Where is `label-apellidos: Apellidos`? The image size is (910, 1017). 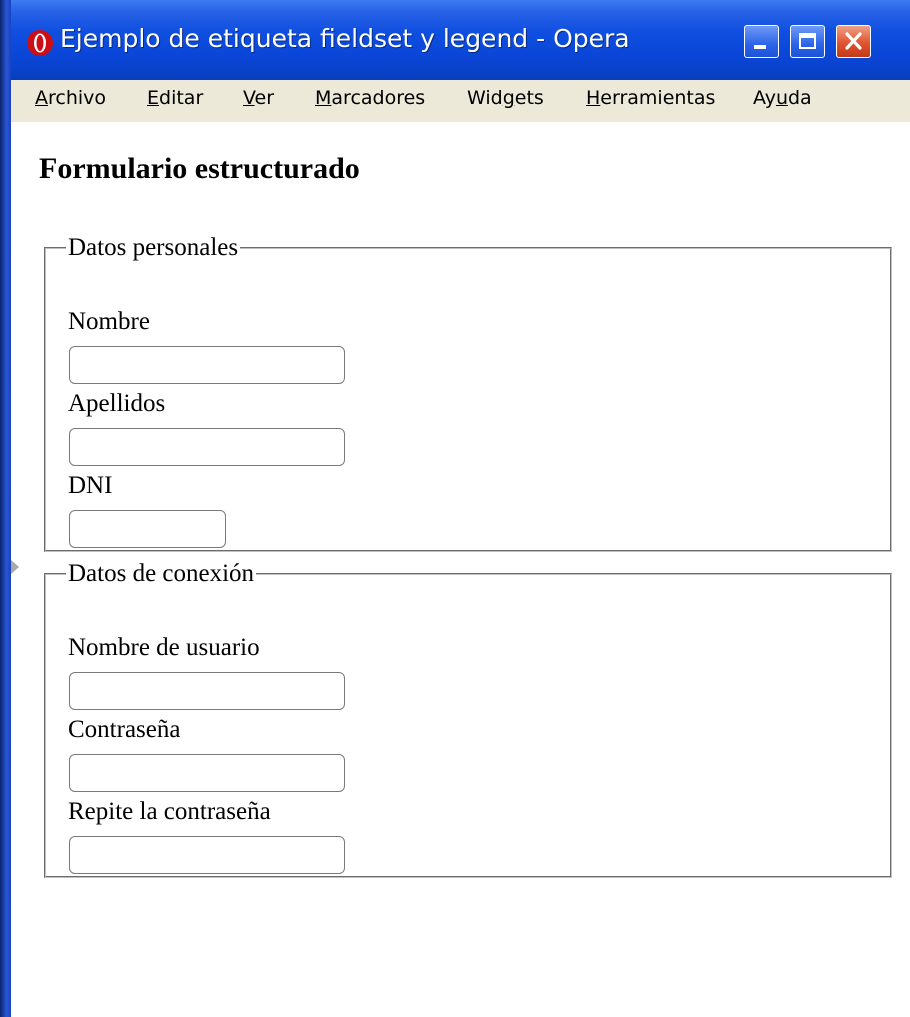
label-apellidos: Apellidos is located at coordinates (117, 403).